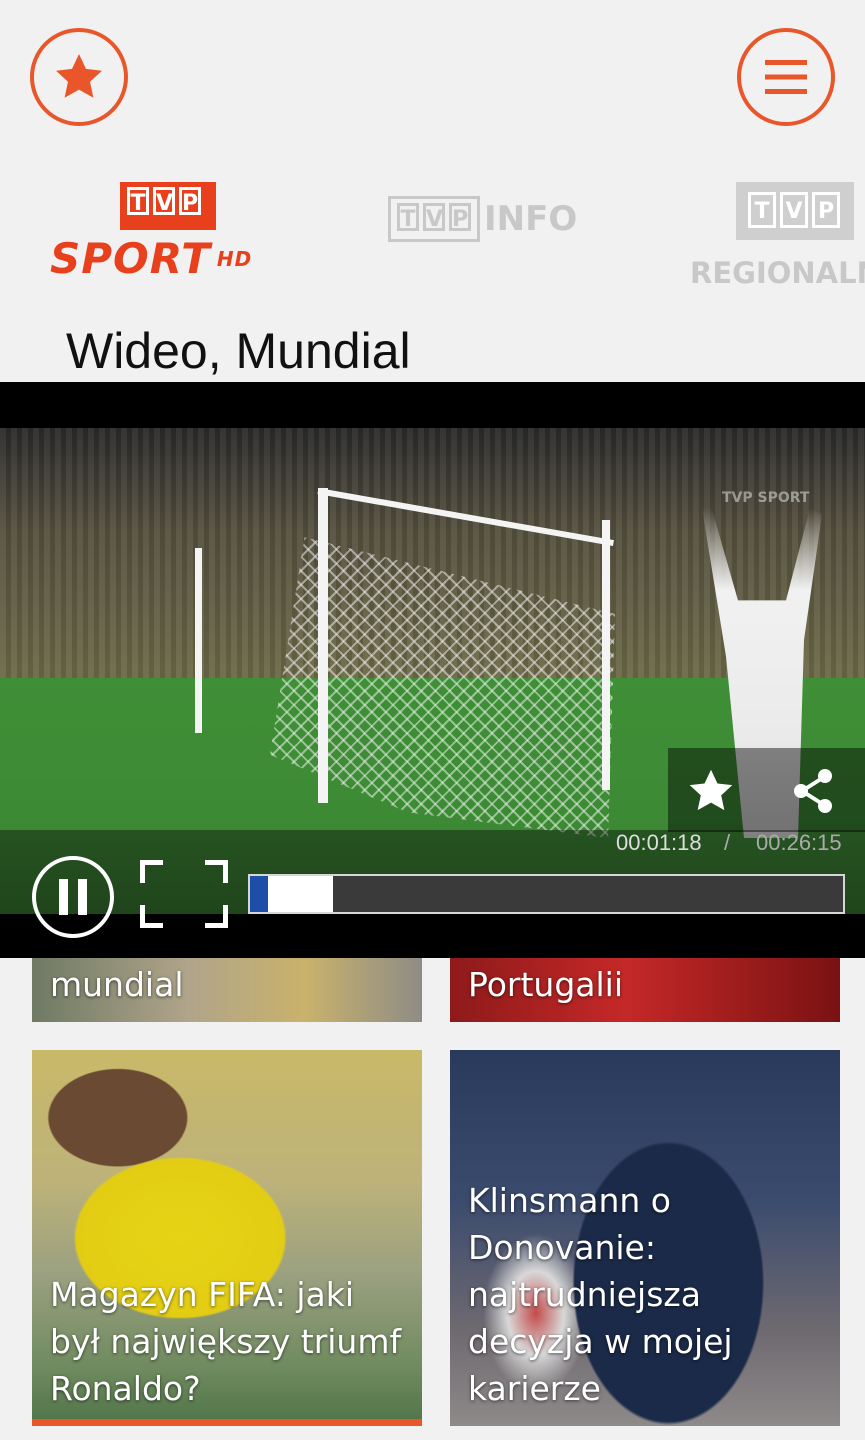 This screenshot has width=865, height=1440. What do you see at coordinates (151, 258) in the screenshot?
I see `channel-name: SPORT HD` at bounding box center [151, 258].